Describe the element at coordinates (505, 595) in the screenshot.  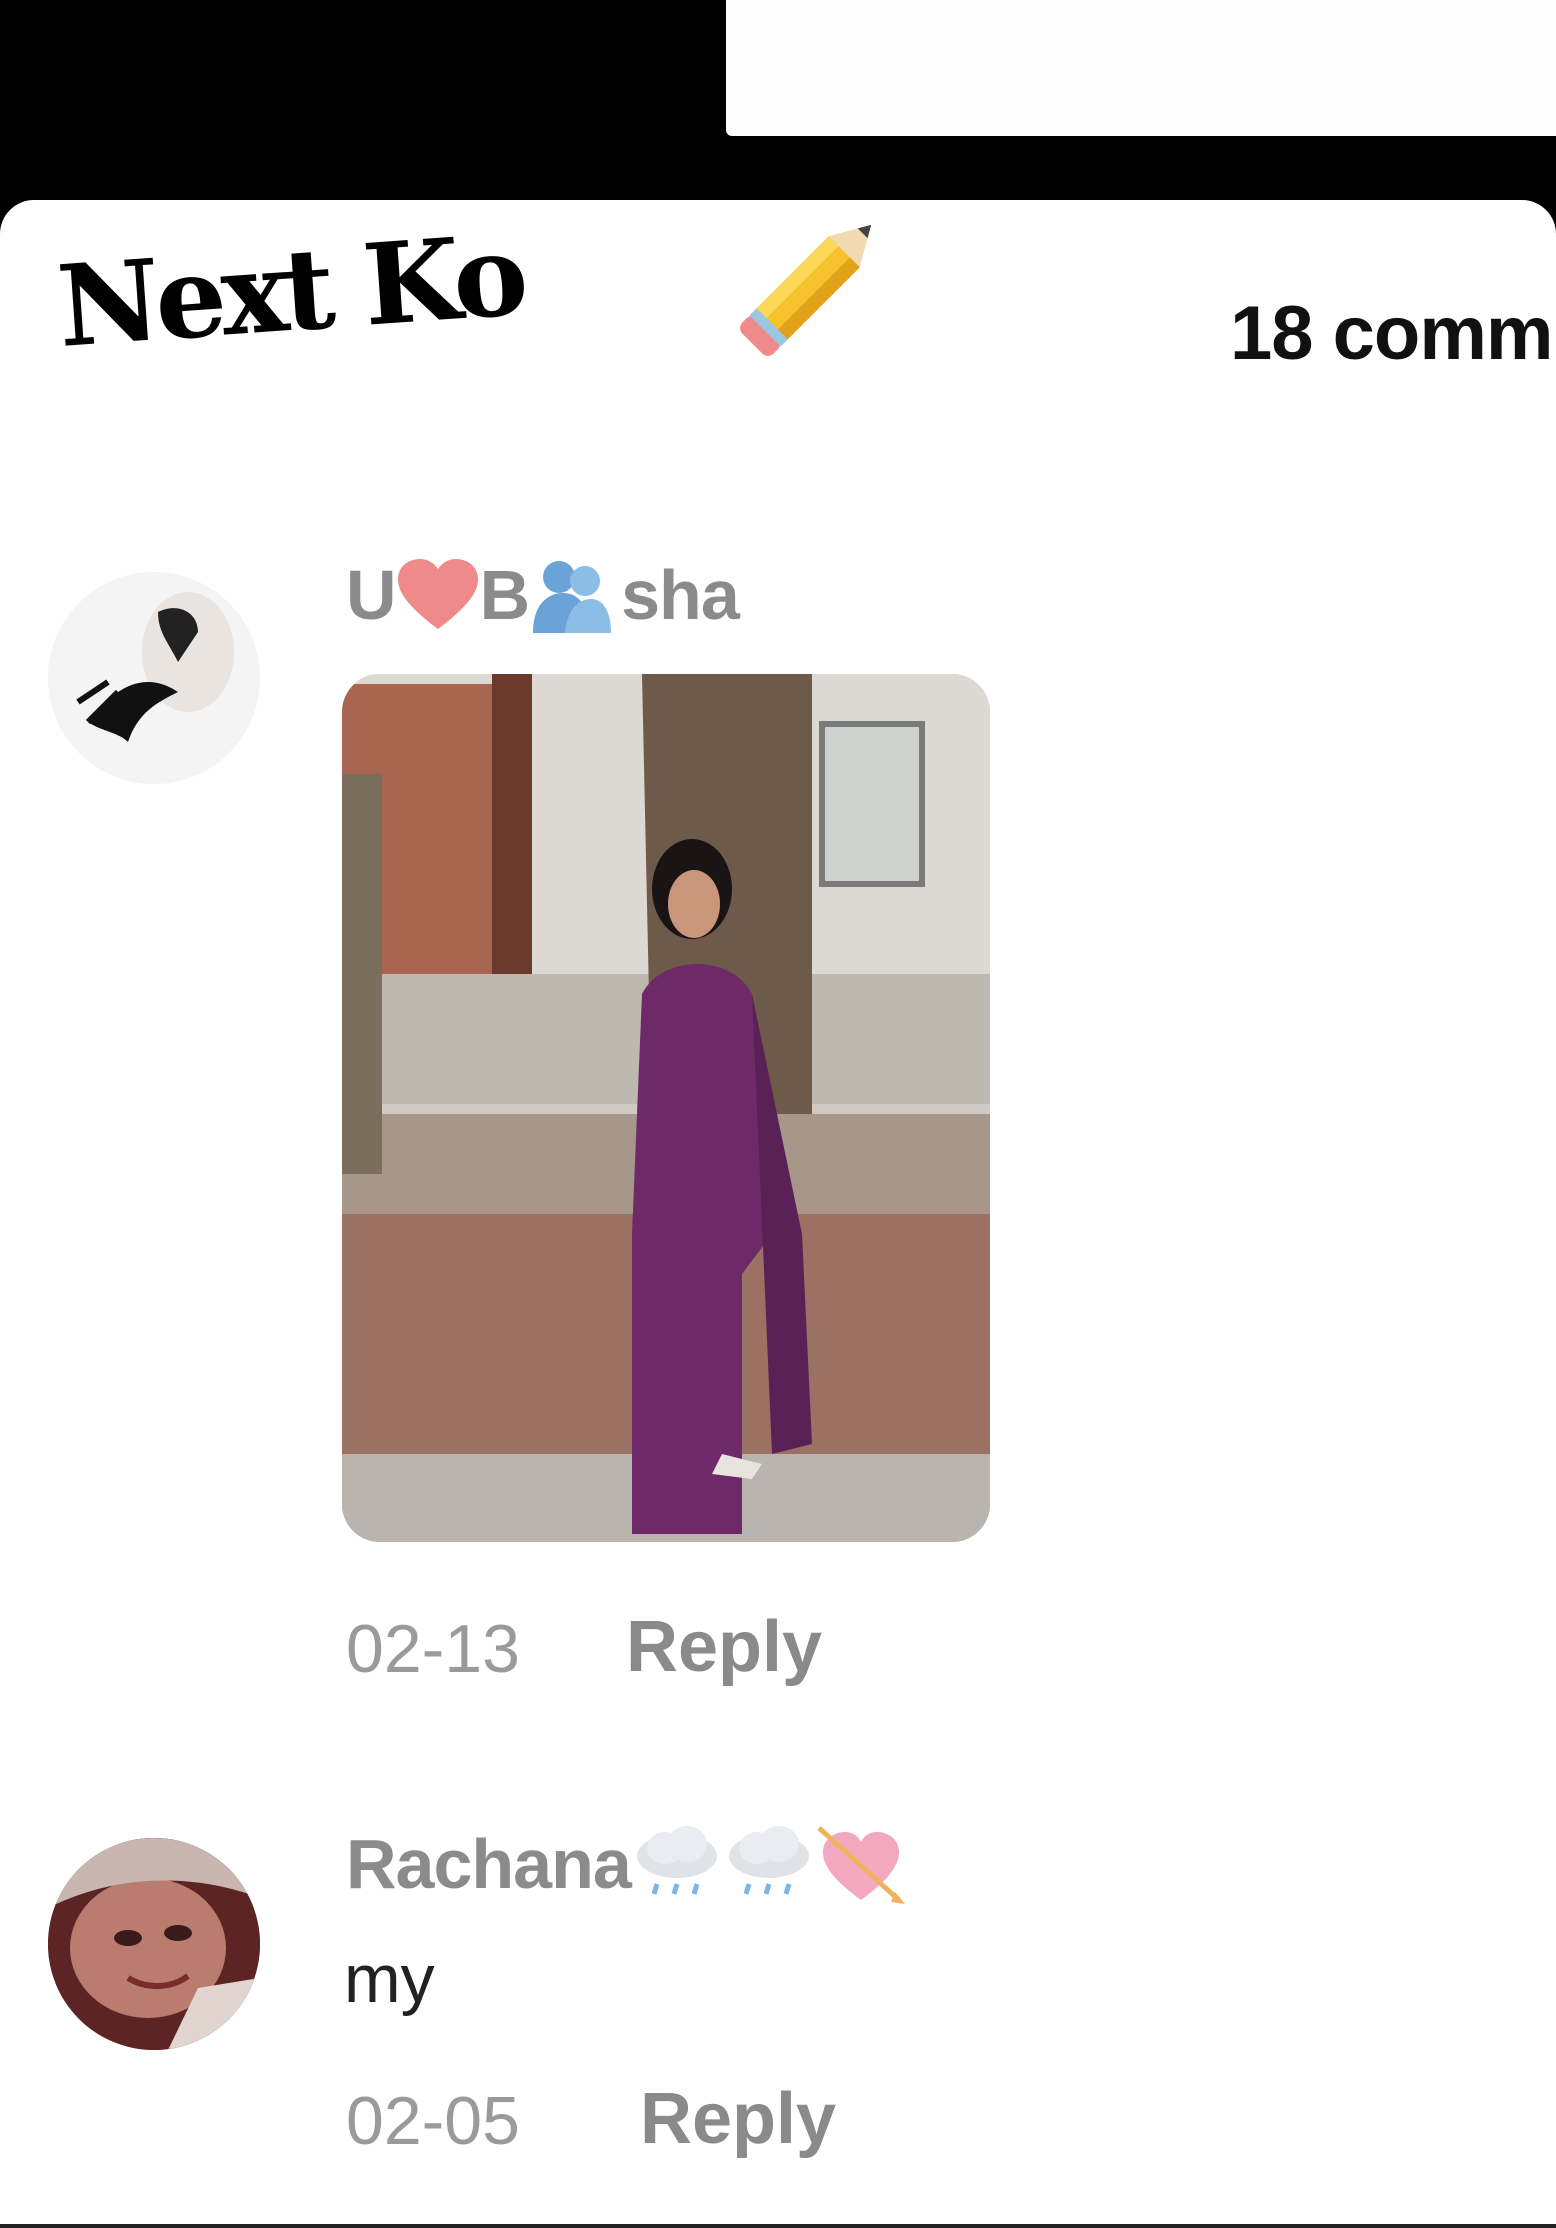
I see `username-part: B` at that location.